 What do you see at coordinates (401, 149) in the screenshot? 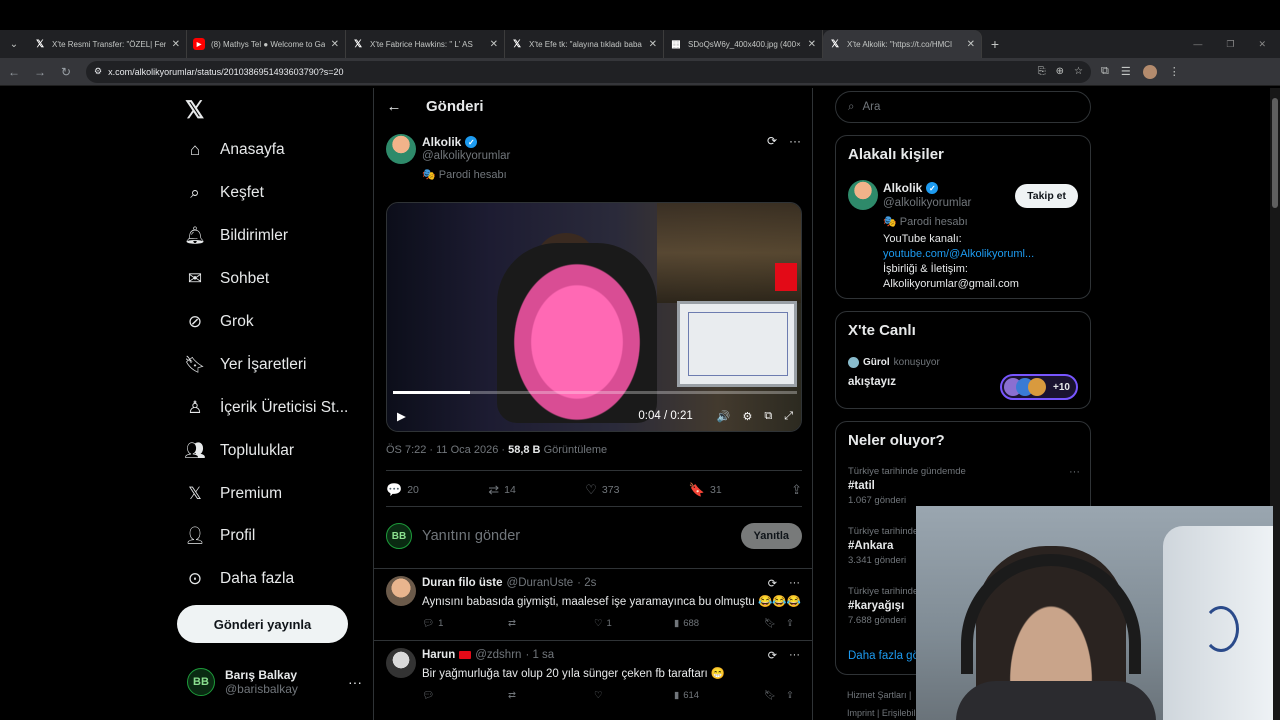
I see `author-avatar` at bounding box center [401, 149].